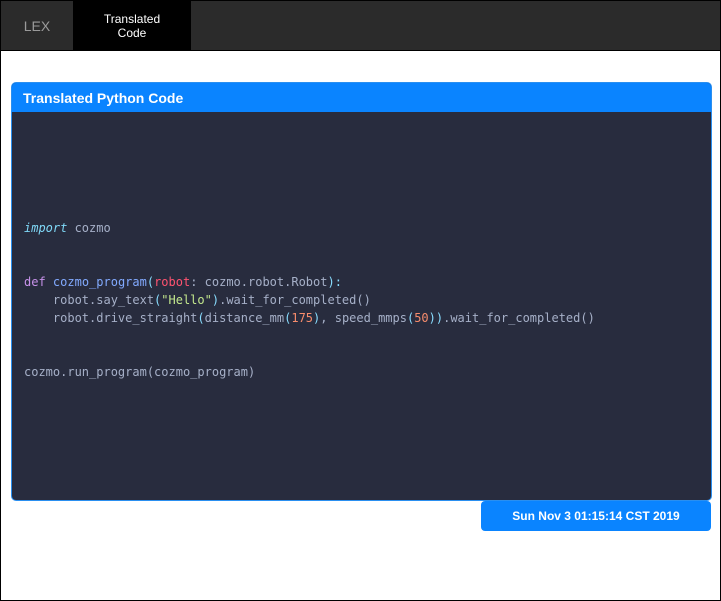 The width and height of the screenshot is (721, 601). Describe the element at coordinates (140, 372) in the screenshot. I see `code-line-run: cozmo.run_program(cozmo_program)` at that location.